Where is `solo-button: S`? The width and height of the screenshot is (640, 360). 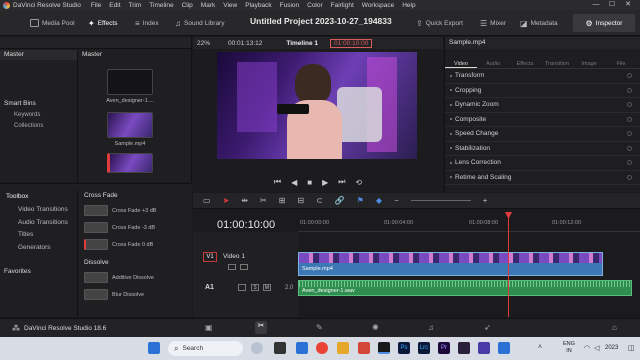
solo-button: S is located at coordinates (255, 287).